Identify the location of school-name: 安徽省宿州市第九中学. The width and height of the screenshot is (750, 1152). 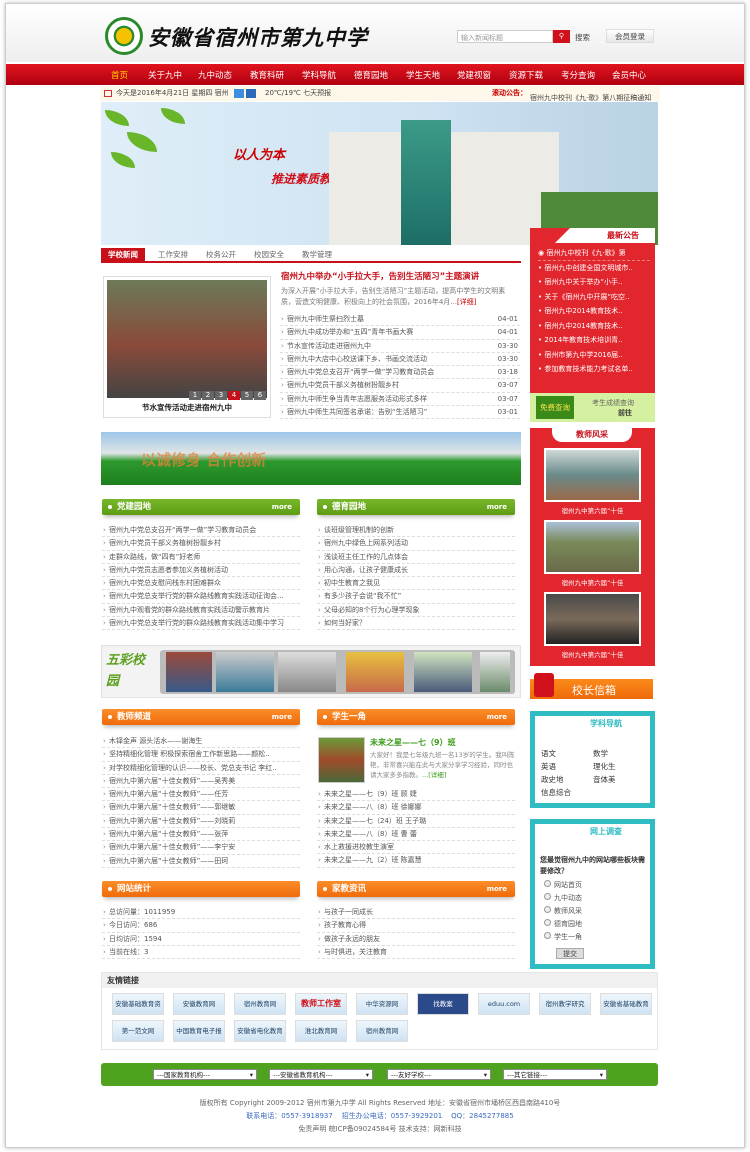
(258, 37).